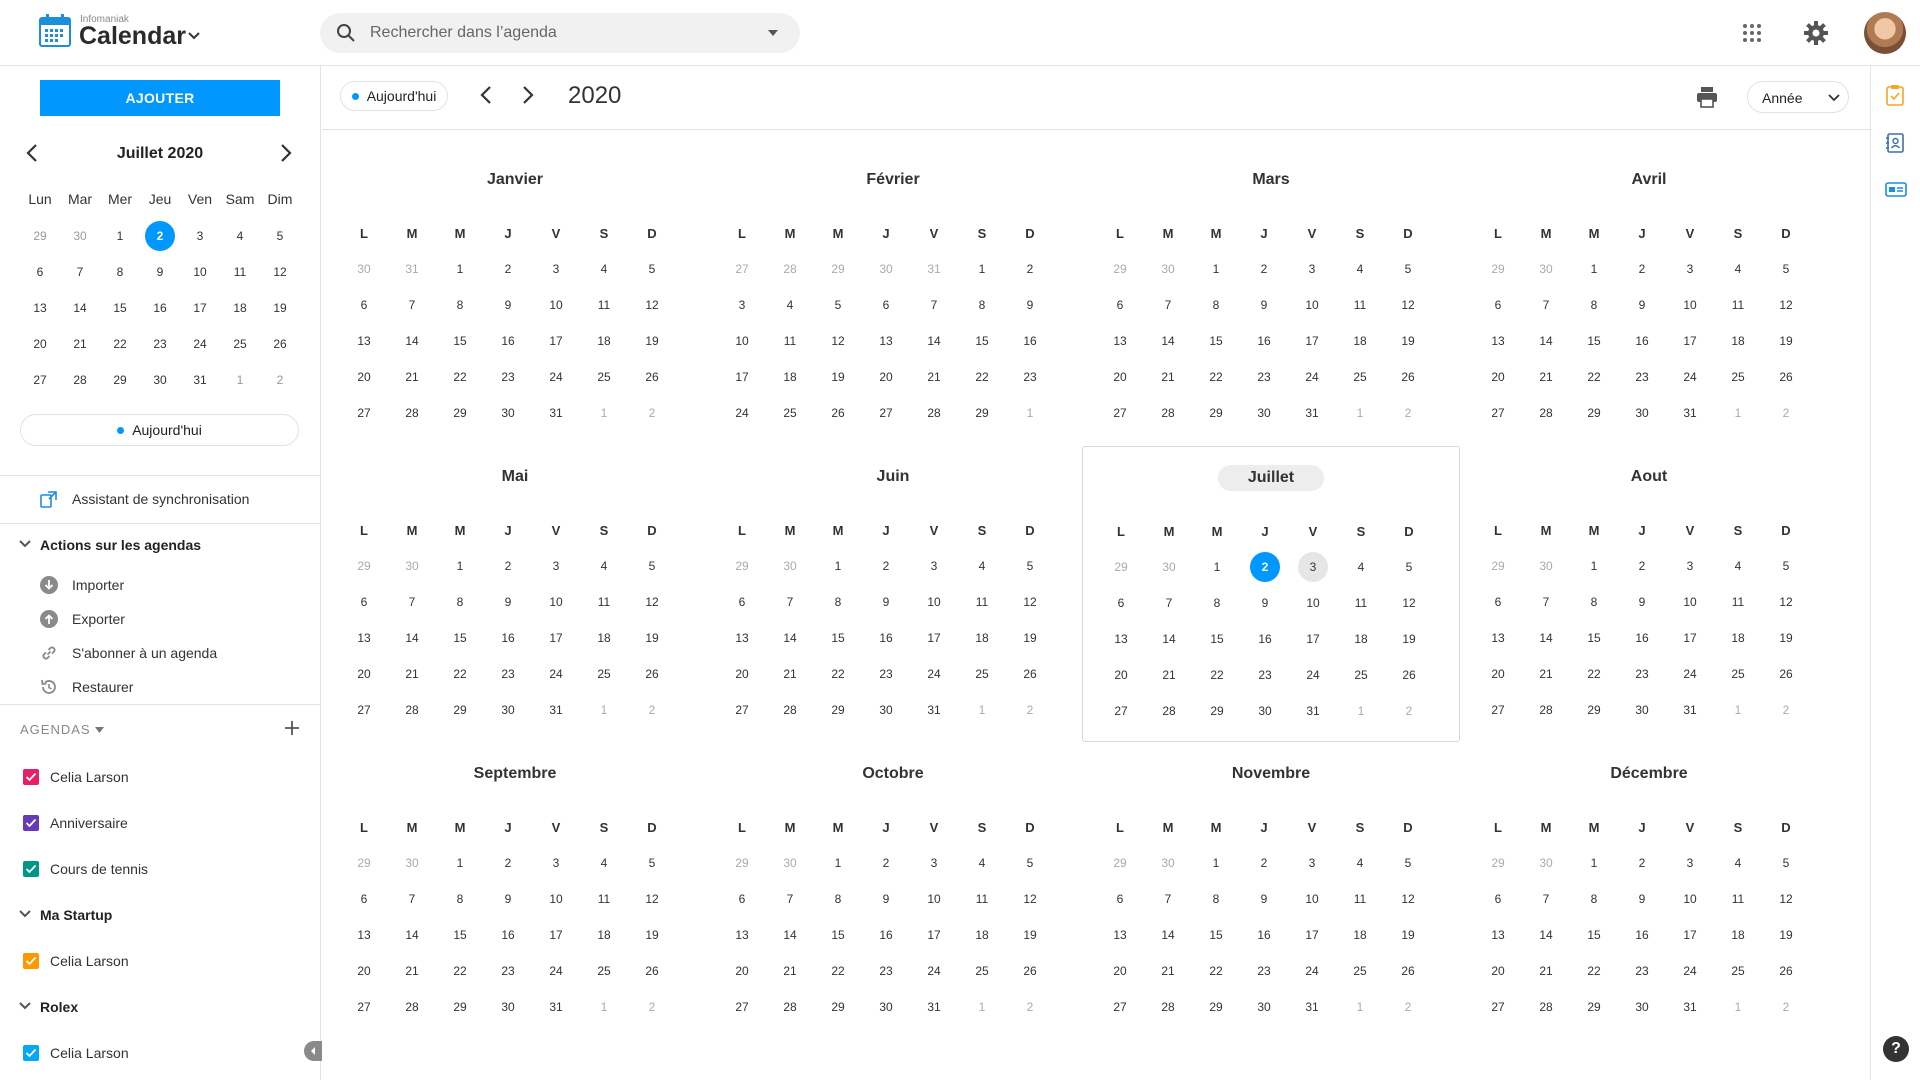 The image size is (1920, 1080). I want to click on day-cell: 13, so click(1498, 638).